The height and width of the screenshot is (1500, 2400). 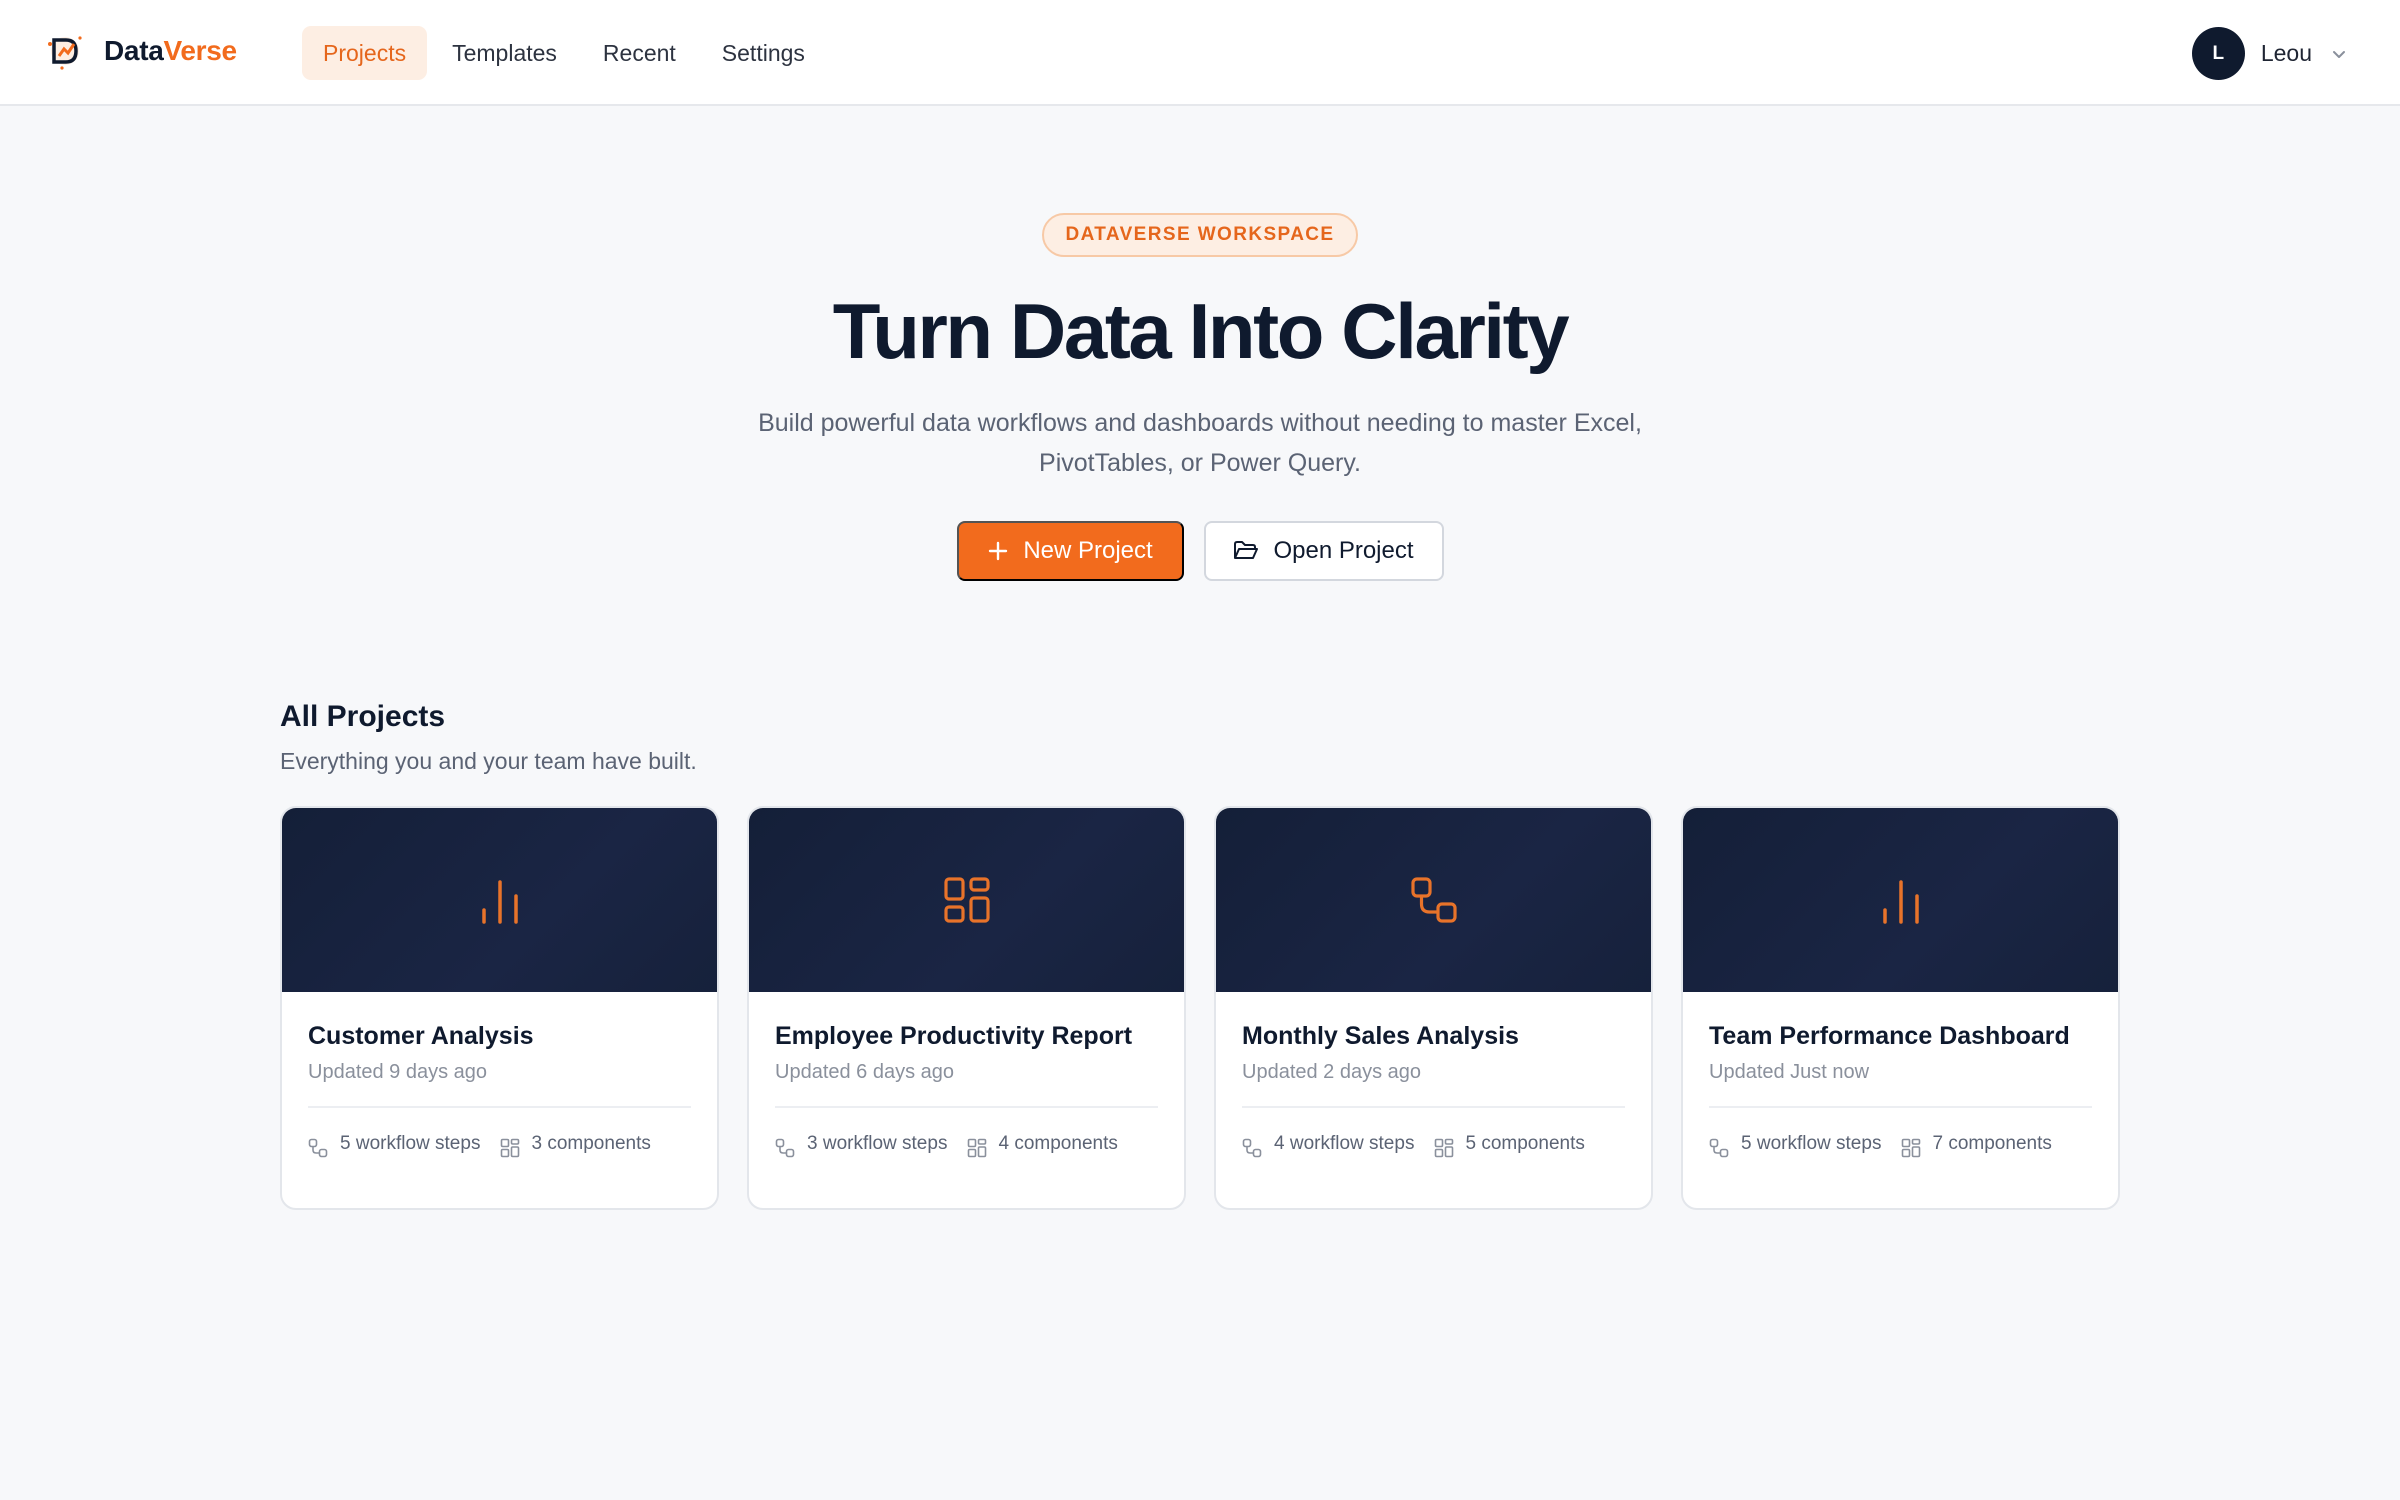 What do you see at coordinates (1058, 1143) in the screenshot?
I see `components-text: 4 components` at bounding box center [1058, 1143].